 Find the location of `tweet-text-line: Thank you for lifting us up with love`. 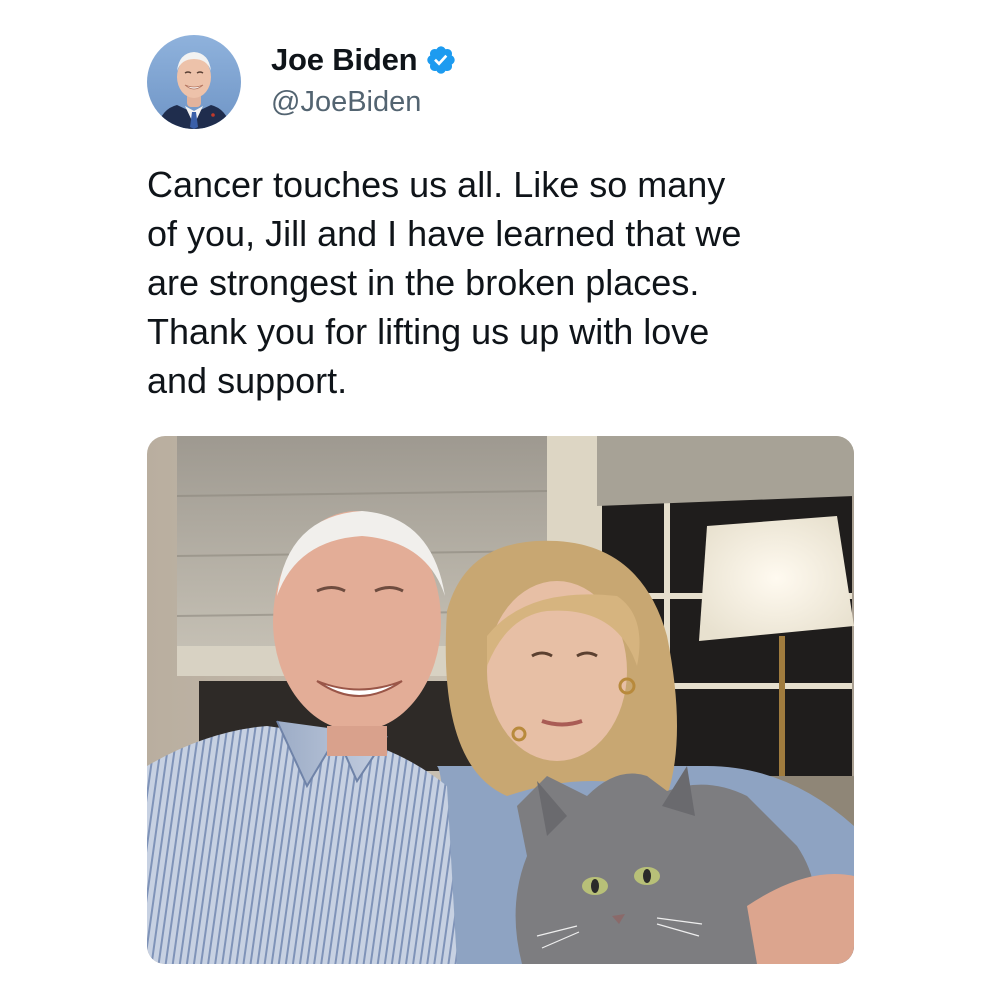

tweet-text-line: Thank you for lifting us up with love is located at coordinates (428, 331).